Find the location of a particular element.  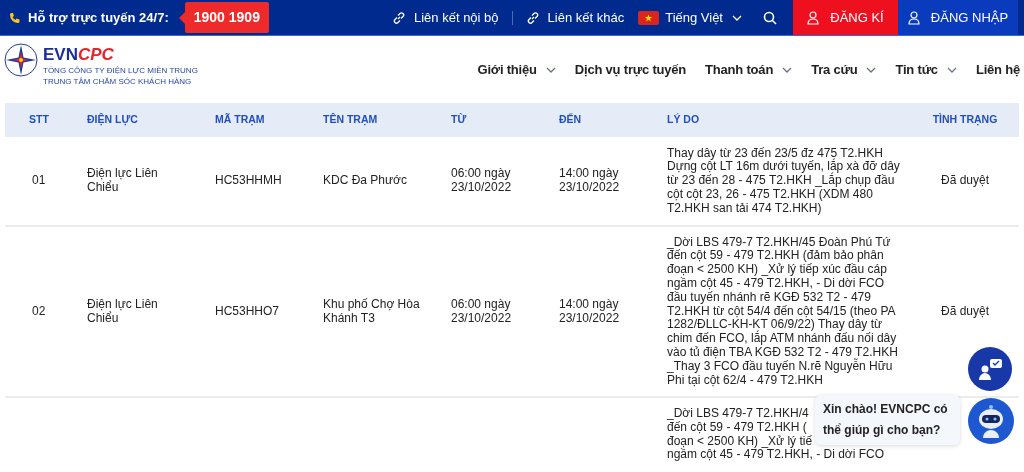

table-cell-text: 01 is located at coordinates (39, 181).